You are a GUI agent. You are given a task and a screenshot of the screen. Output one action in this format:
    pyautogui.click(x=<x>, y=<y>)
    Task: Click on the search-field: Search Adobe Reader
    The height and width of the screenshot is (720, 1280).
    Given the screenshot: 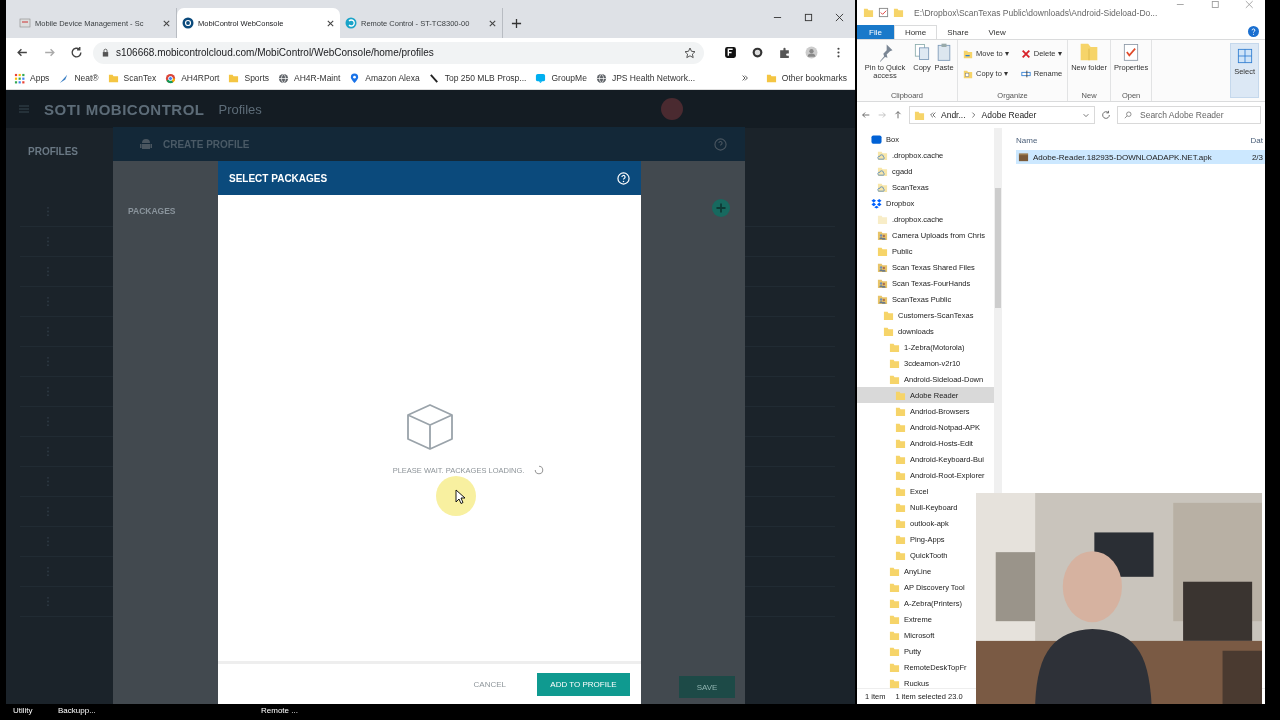 What is the action you would take?
    pyautogui.click(x=1189, y=115)
    